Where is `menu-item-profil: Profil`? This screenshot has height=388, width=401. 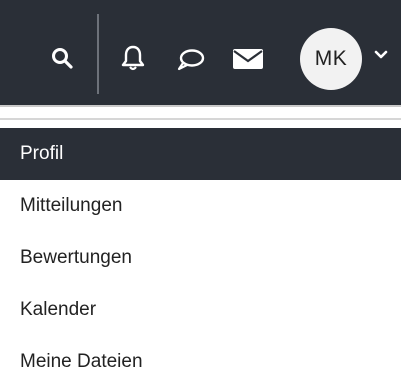
menu-item-profil: Profil is located at coordinates (200, 154).